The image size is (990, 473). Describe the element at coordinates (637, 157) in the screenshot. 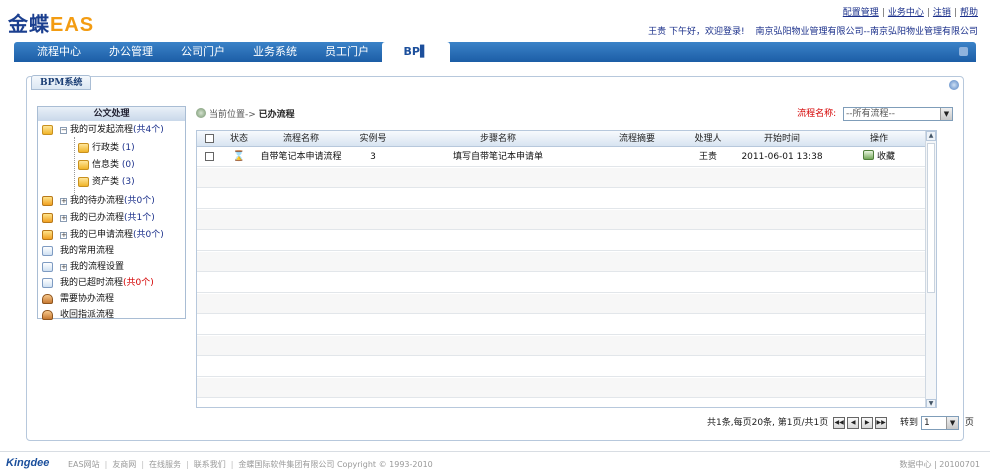

I see `cell-summary` at that location.